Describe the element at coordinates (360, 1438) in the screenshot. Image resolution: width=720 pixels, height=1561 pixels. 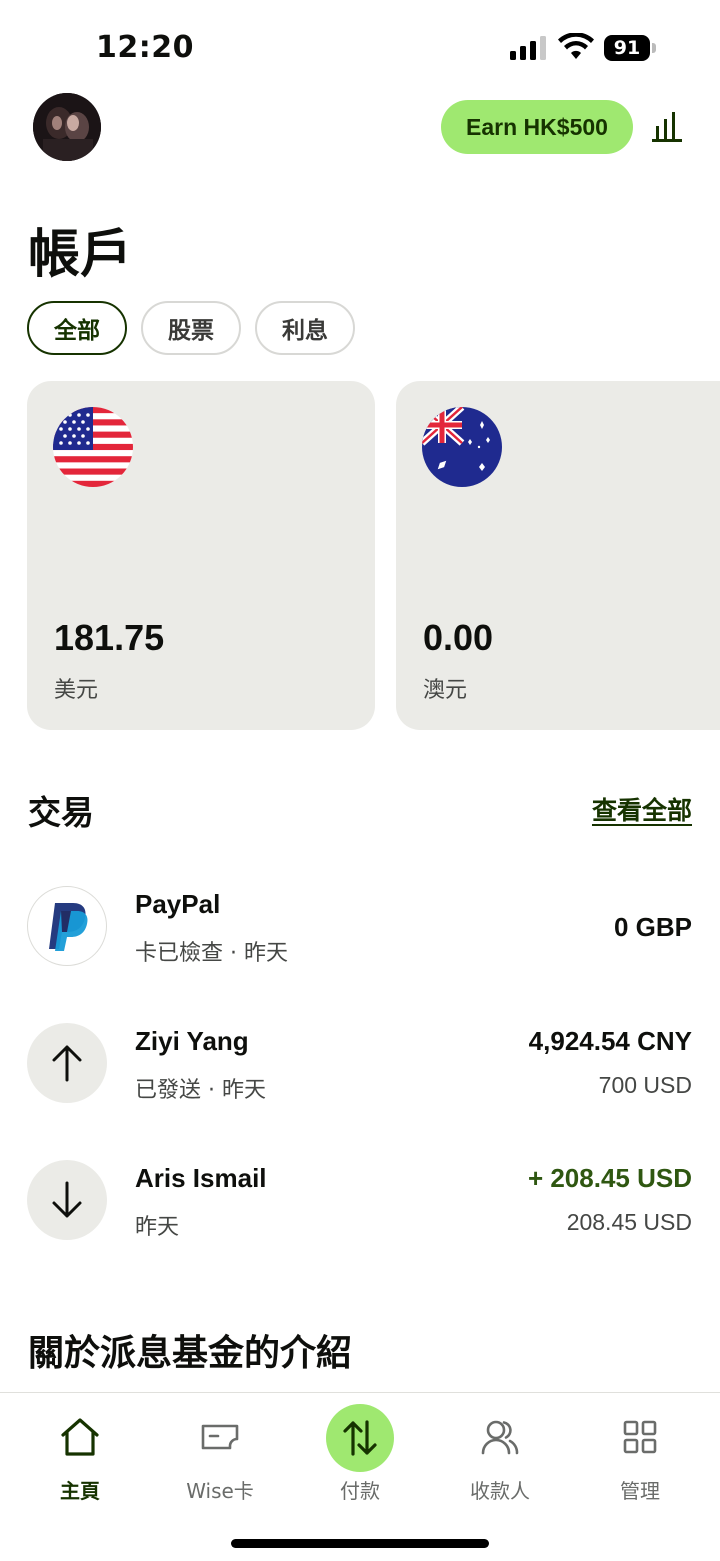
I see `transfer-icon` at that location.